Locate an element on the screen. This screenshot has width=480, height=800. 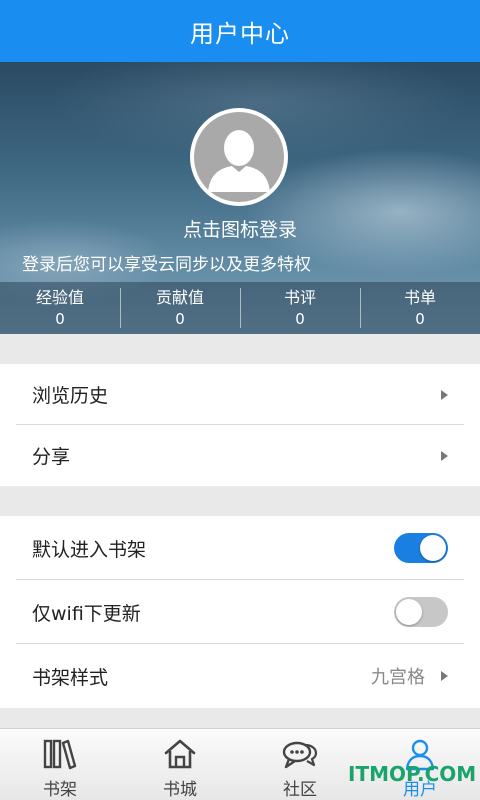
avatar-placeholder-icon is located at coordinates (239, 157).